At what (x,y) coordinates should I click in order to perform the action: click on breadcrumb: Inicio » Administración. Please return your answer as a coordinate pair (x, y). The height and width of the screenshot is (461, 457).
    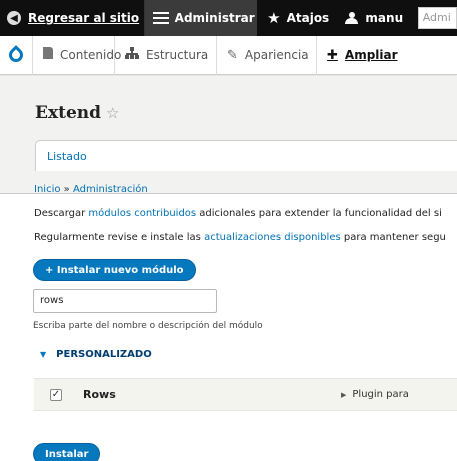
    Looking at the image, I should click on (91, 189).